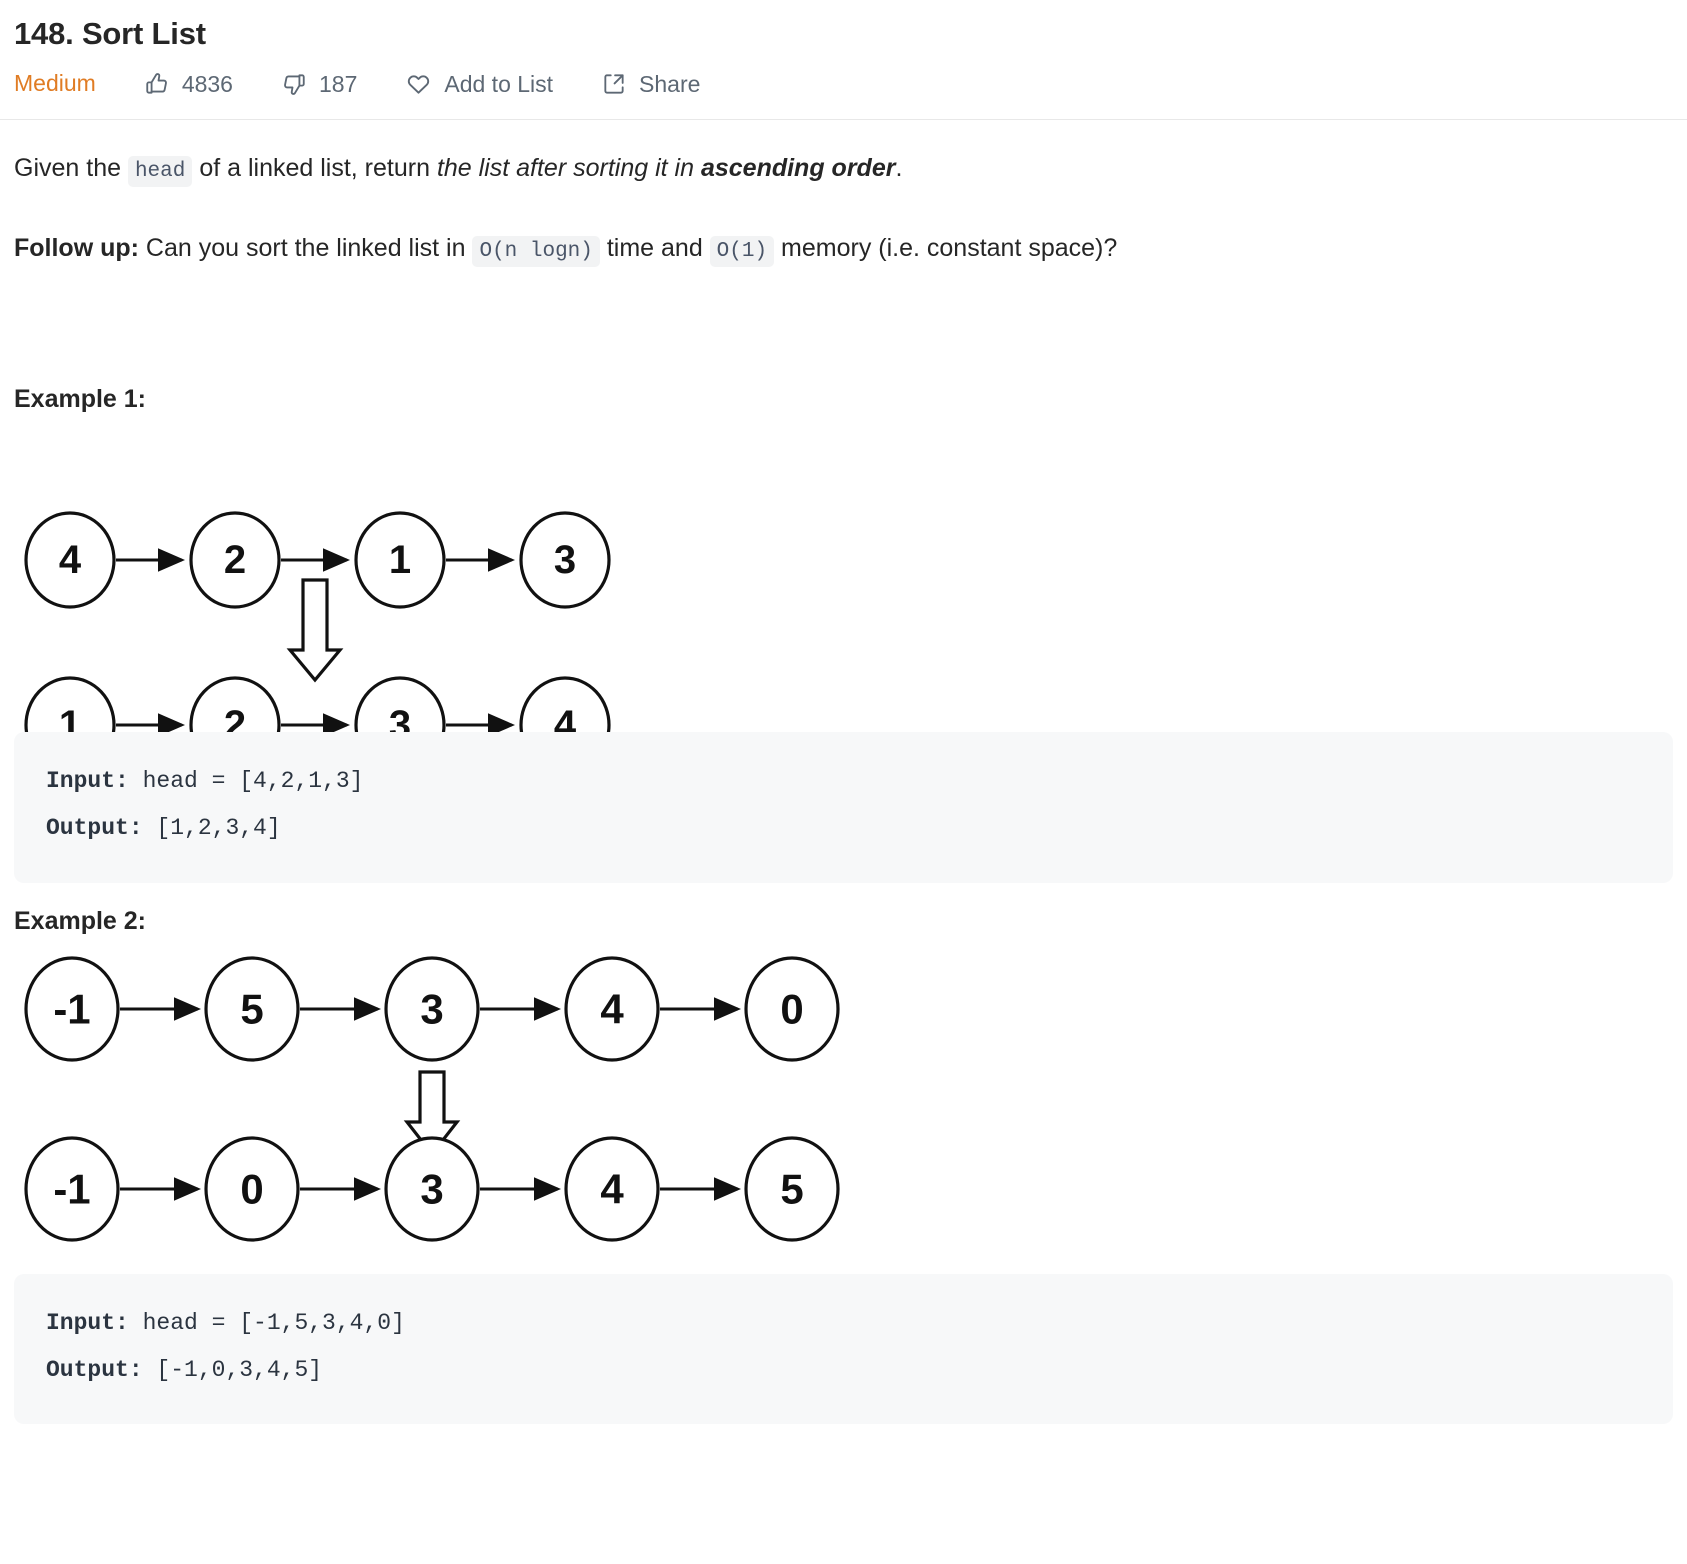 The height and width of the screenshot is (1564, 1687). What do you see at coordinates (71, 168) in the screenshot?
I see `desc-pre: Given the` at bounding box center [71, 168].